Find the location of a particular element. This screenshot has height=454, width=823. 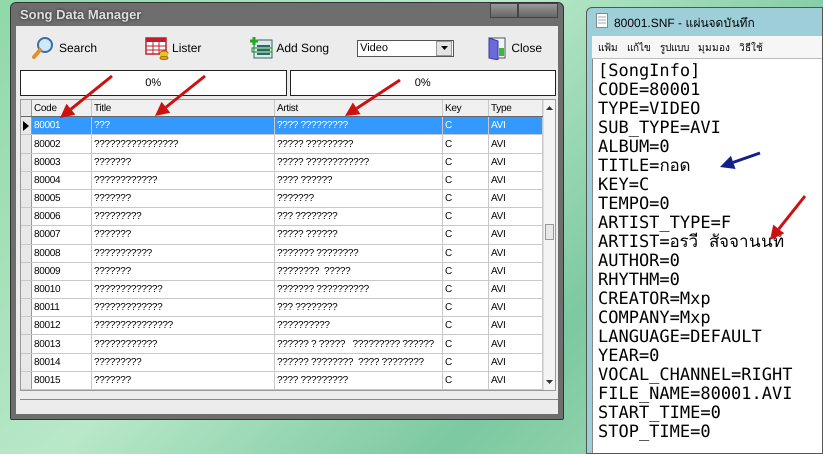

search-icon is located at coordinates (44, 48).